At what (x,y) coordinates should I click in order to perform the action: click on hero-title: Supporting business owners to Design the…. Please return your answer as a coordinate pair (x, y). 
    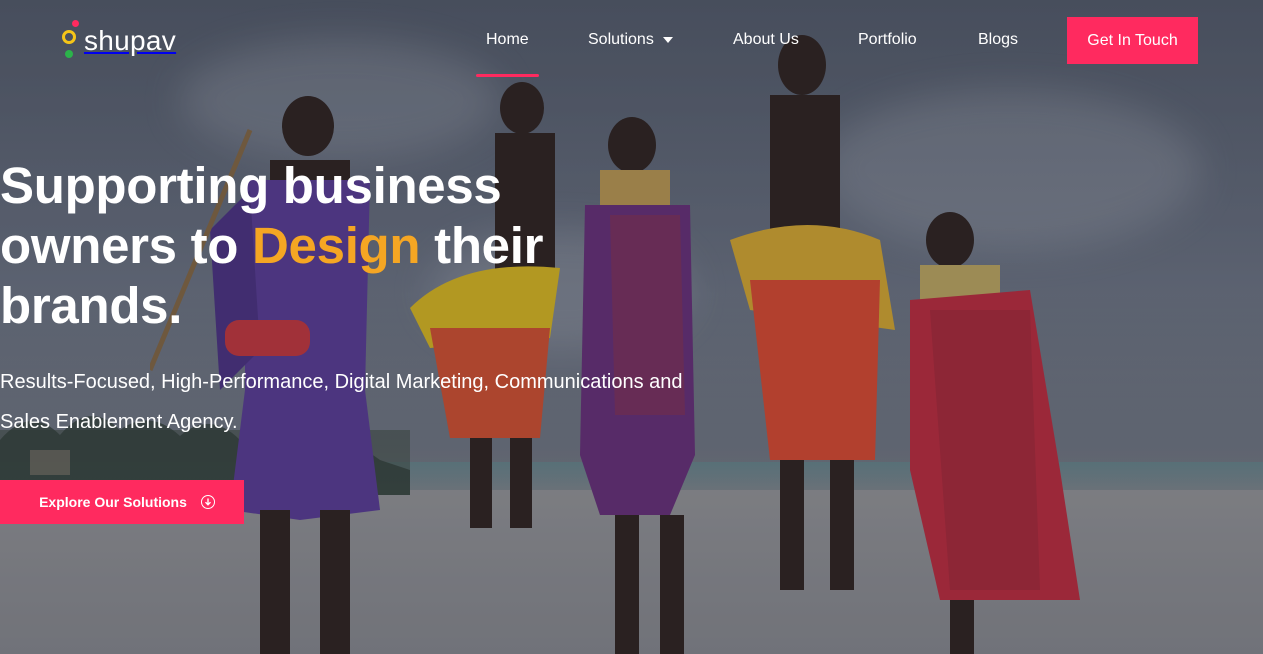
    Looking at the image, I should click on (310, 246).